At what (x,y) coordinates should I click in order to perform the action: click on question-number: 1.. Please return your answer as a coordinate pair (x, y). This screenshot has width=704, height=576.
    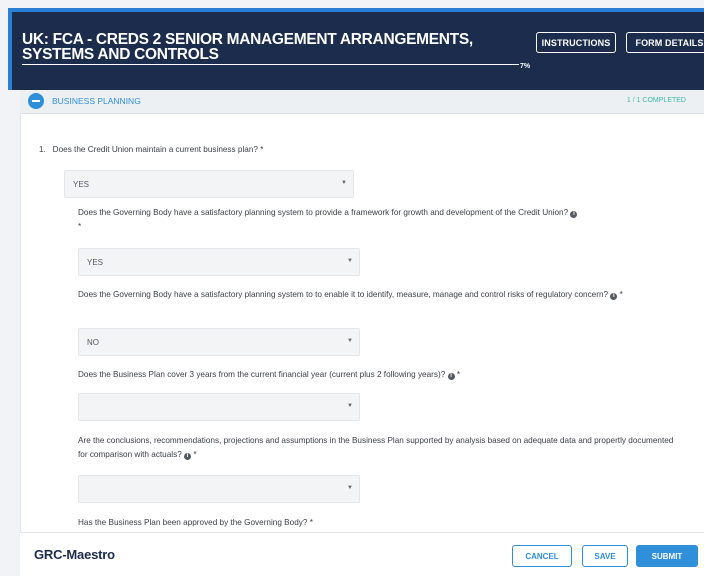
    Looking at the image, I should click on (42, 149).